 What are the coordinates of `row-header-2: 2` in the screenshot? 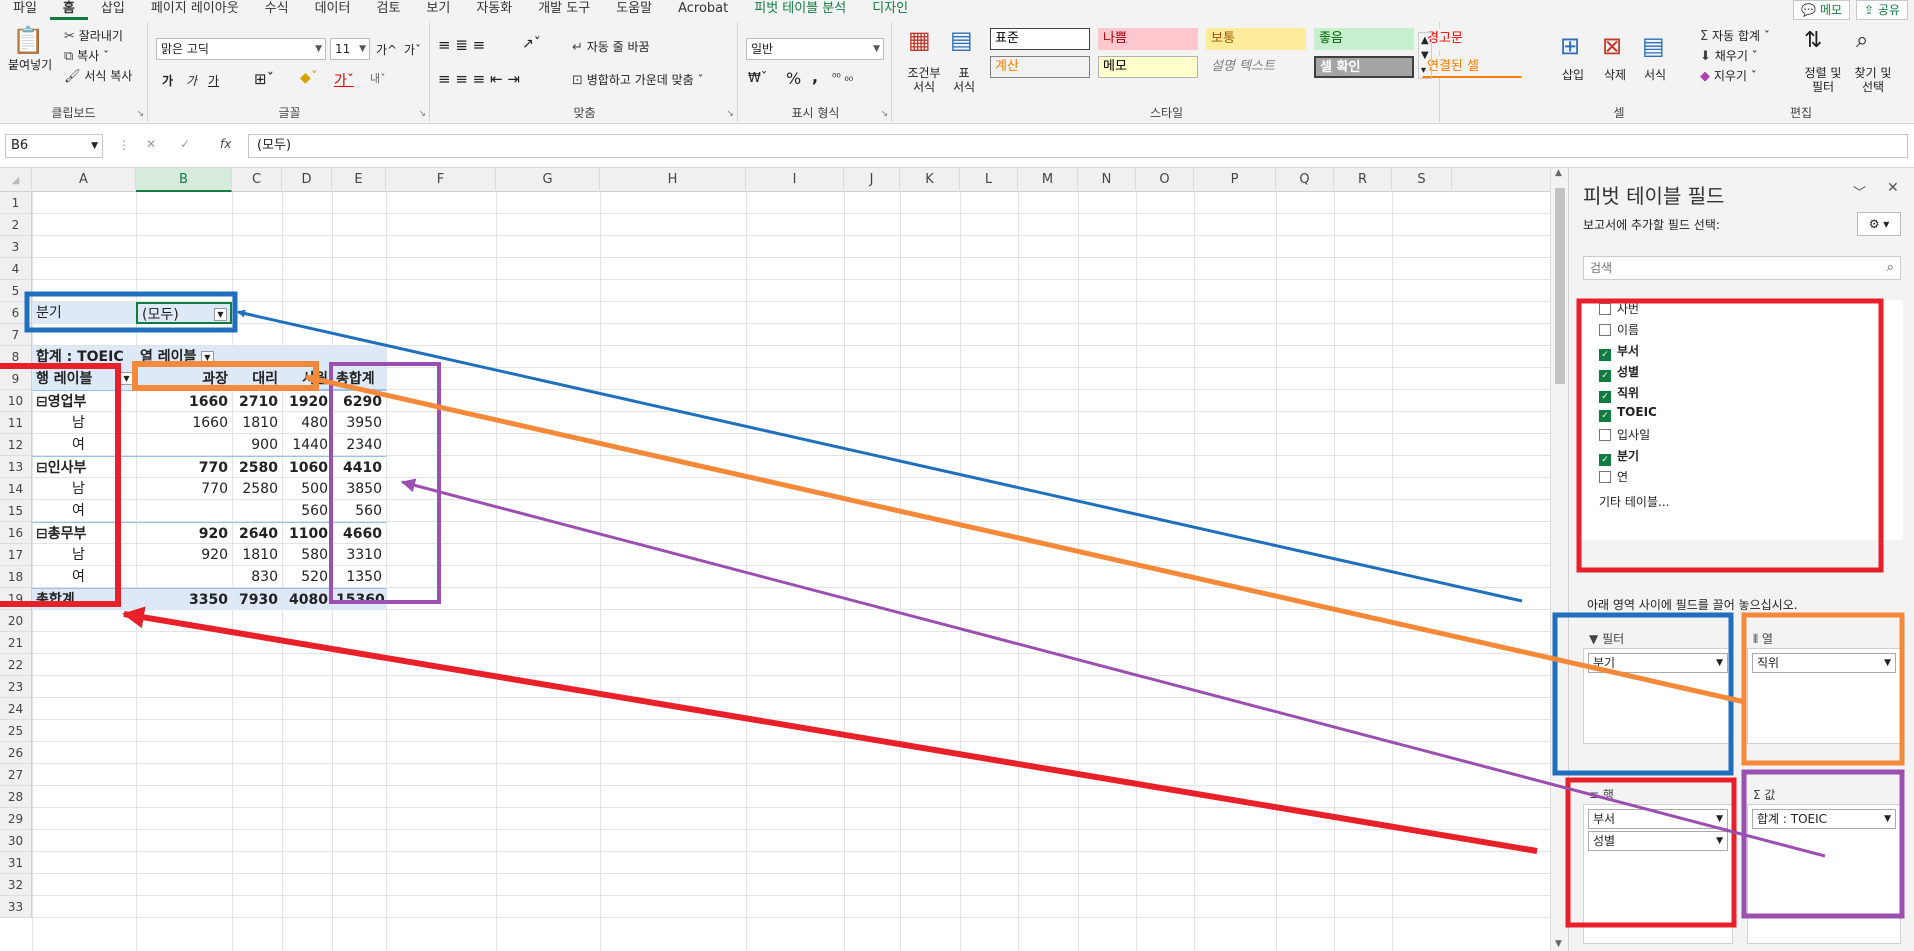 It's located at (16, 225).